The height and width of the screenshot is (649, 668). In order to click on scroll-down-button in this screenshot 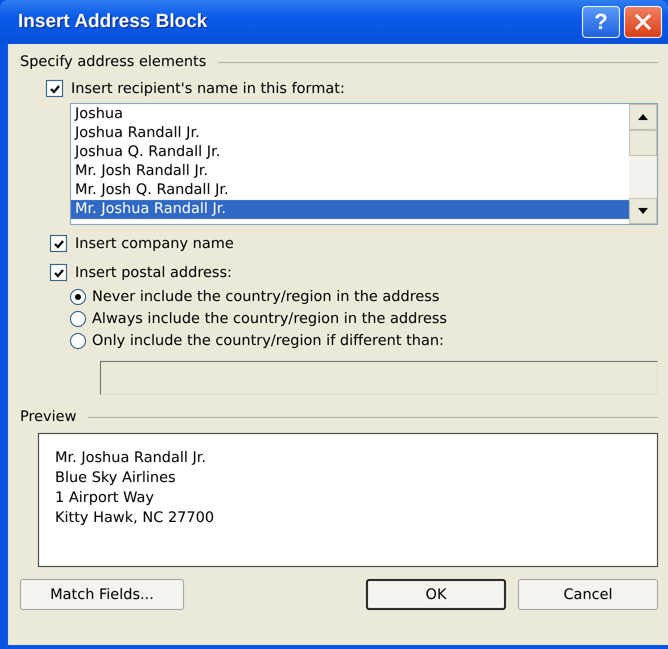, I will do `click(643, 211)`.